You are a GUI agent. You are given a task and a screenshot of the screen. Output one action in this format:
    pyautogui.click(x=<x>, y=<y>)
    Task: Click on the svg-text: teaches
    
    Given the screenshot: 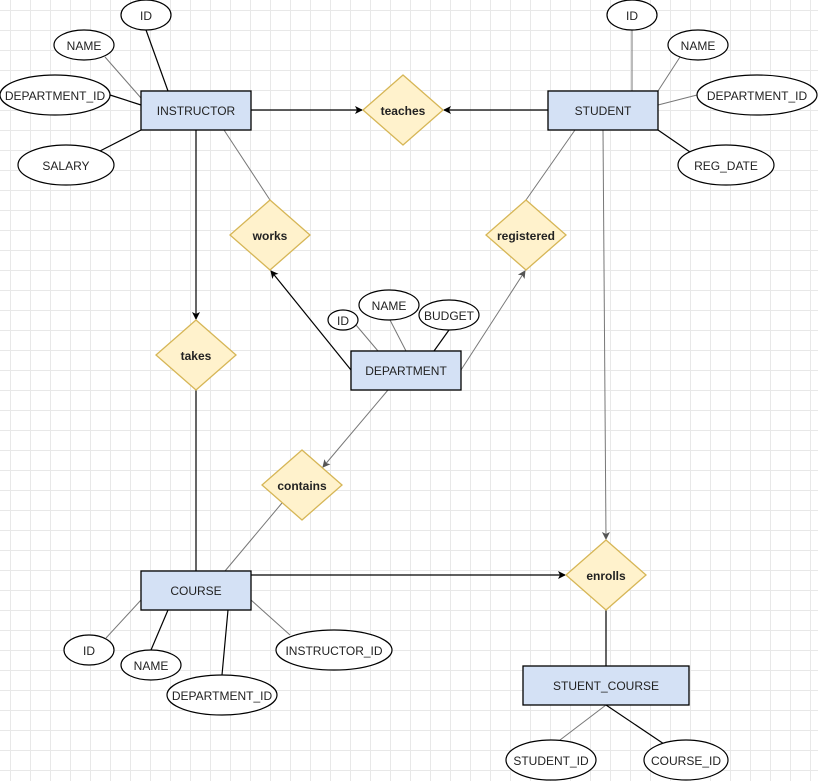 What is the action you would take?
    pyautogui.click(x=403, y=111)
    